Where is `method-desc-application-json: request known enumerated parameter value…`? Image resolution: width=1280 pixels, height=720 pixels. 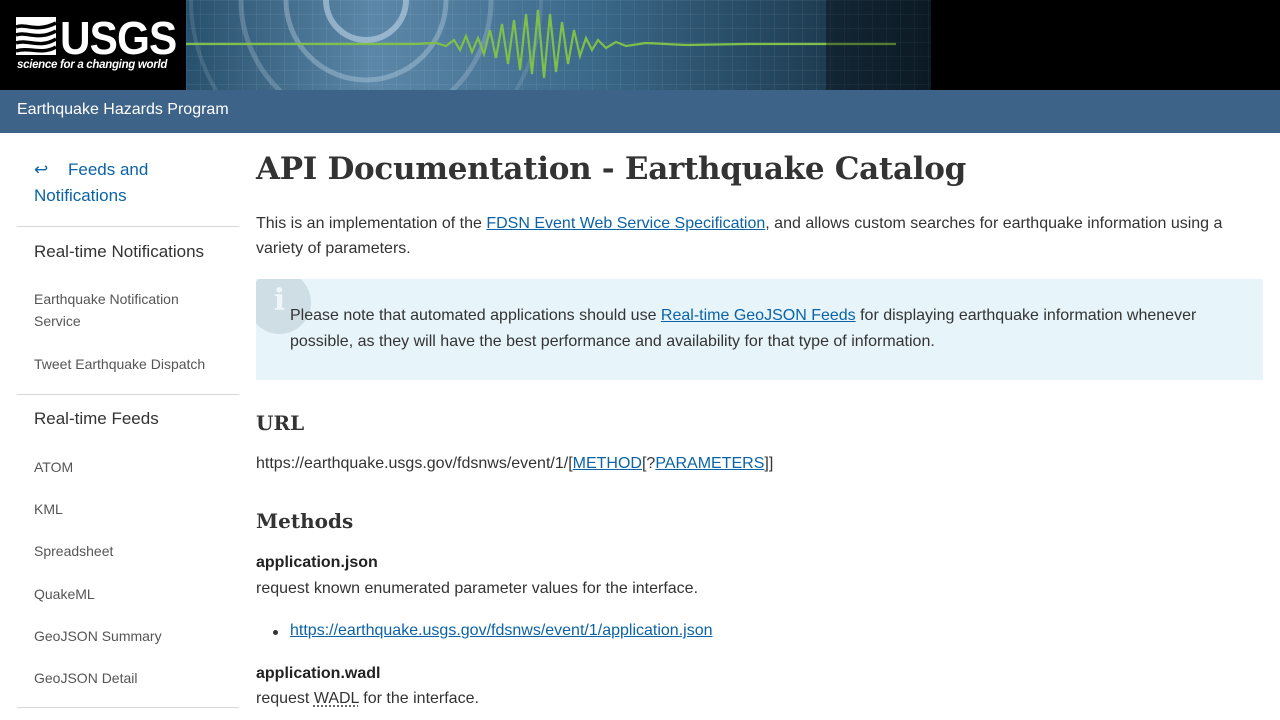
method-desc-application-json: request known enumerated parameter value… is located at coordinates (477, 588).